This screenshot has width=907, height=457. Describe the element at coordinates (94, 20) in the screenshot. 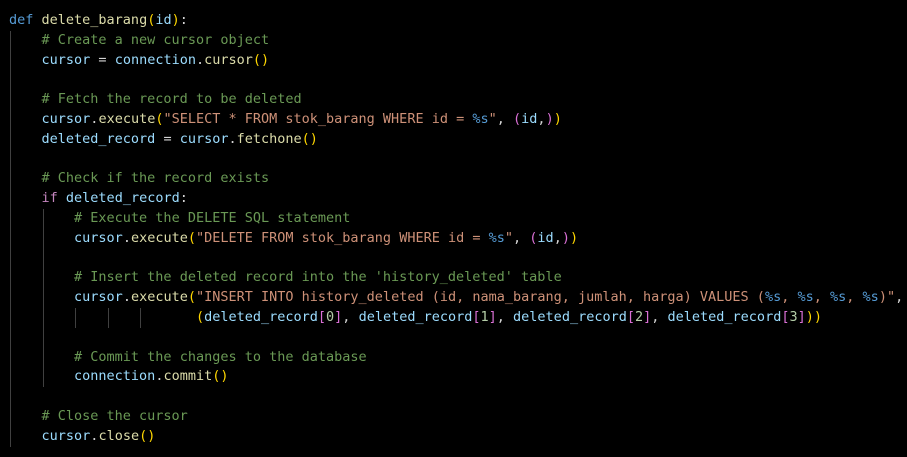

I see `code-token: delete_barang` at that location.